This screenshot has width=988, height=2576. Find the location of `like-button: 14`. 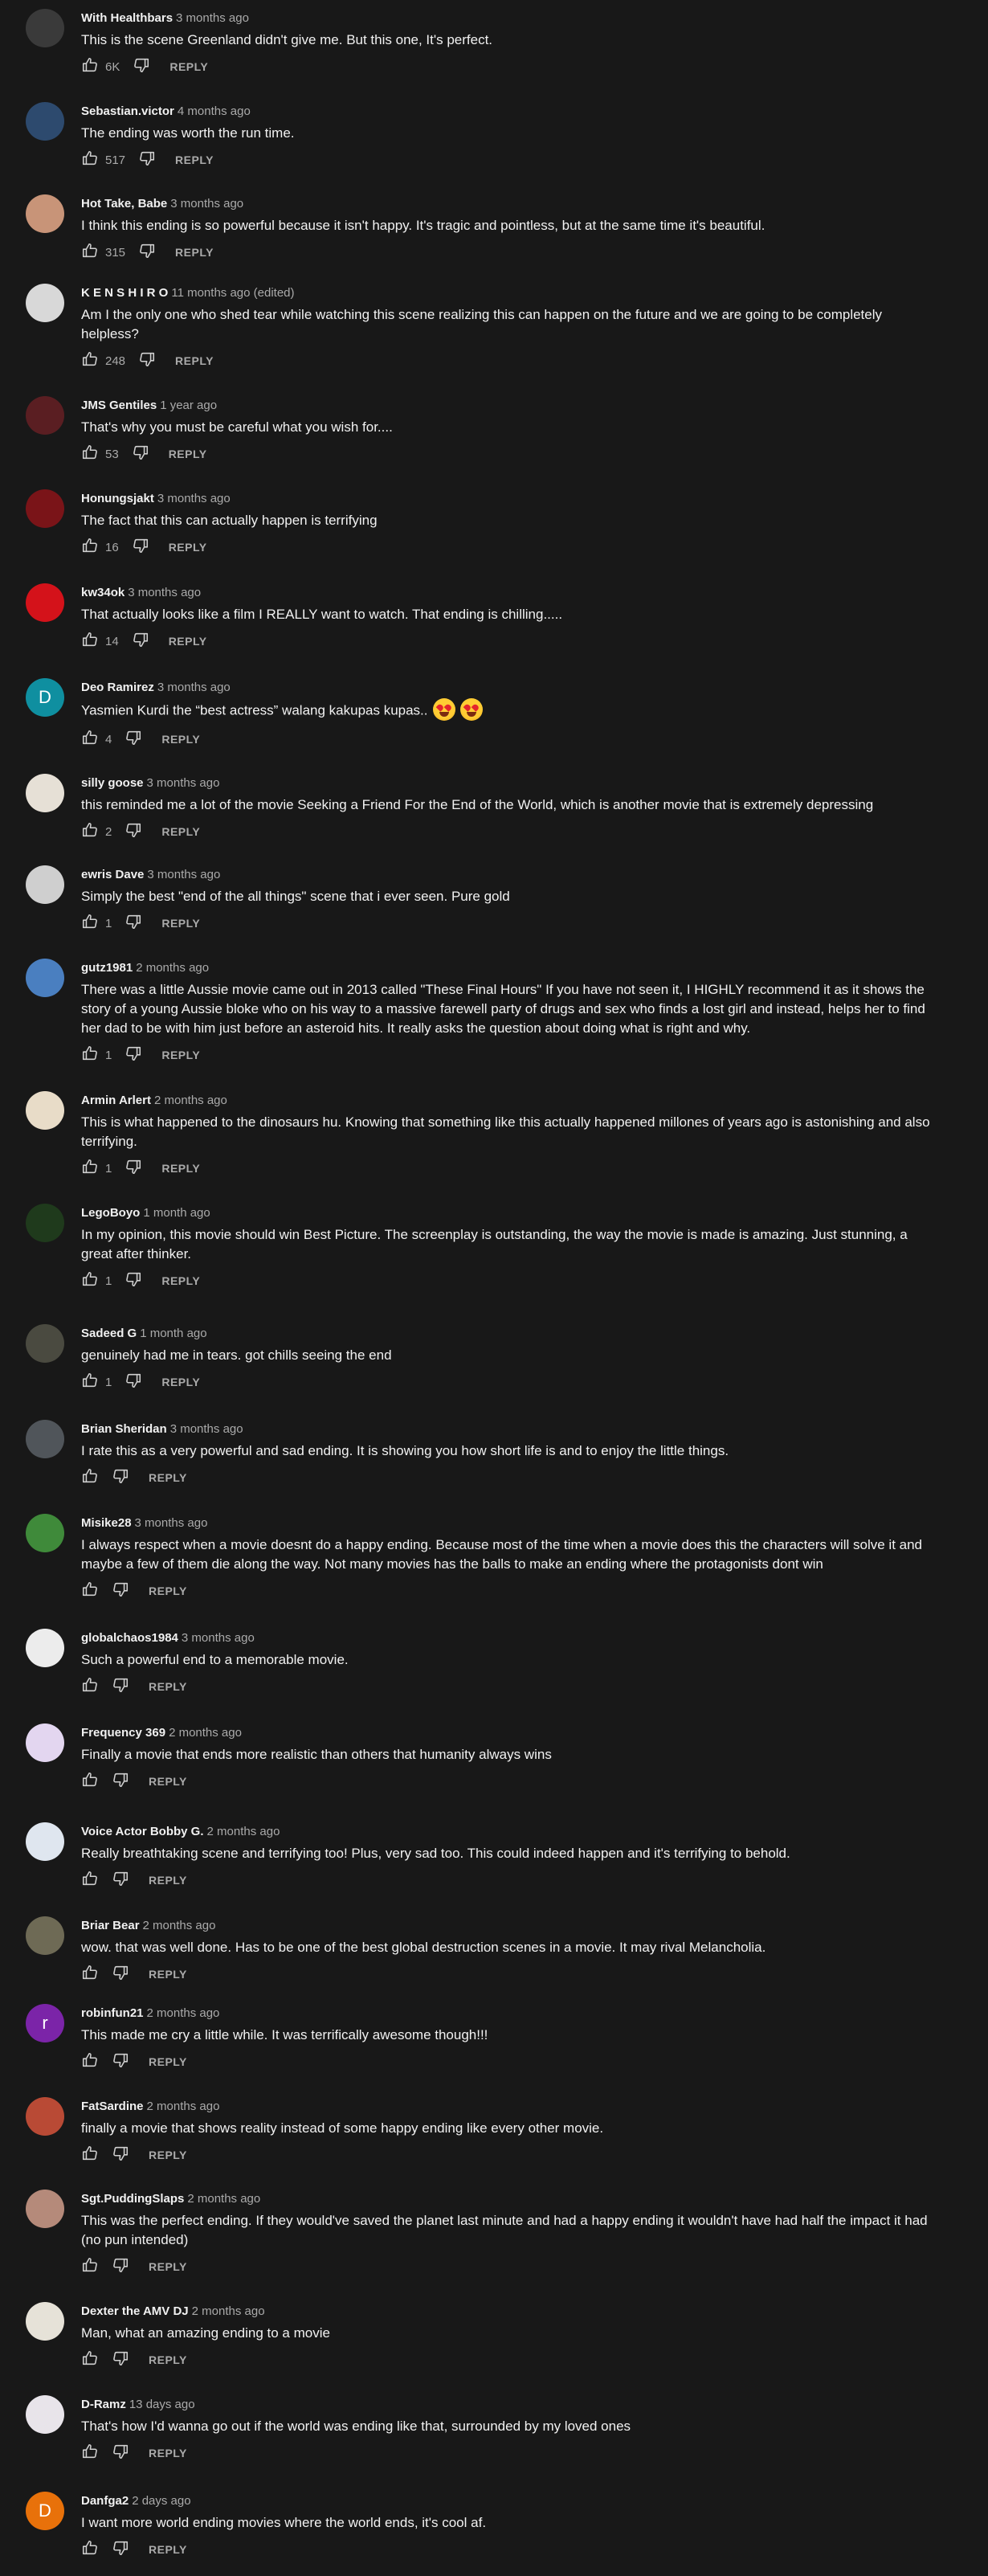

like-button: 14 is located at coordinates (100, 641).